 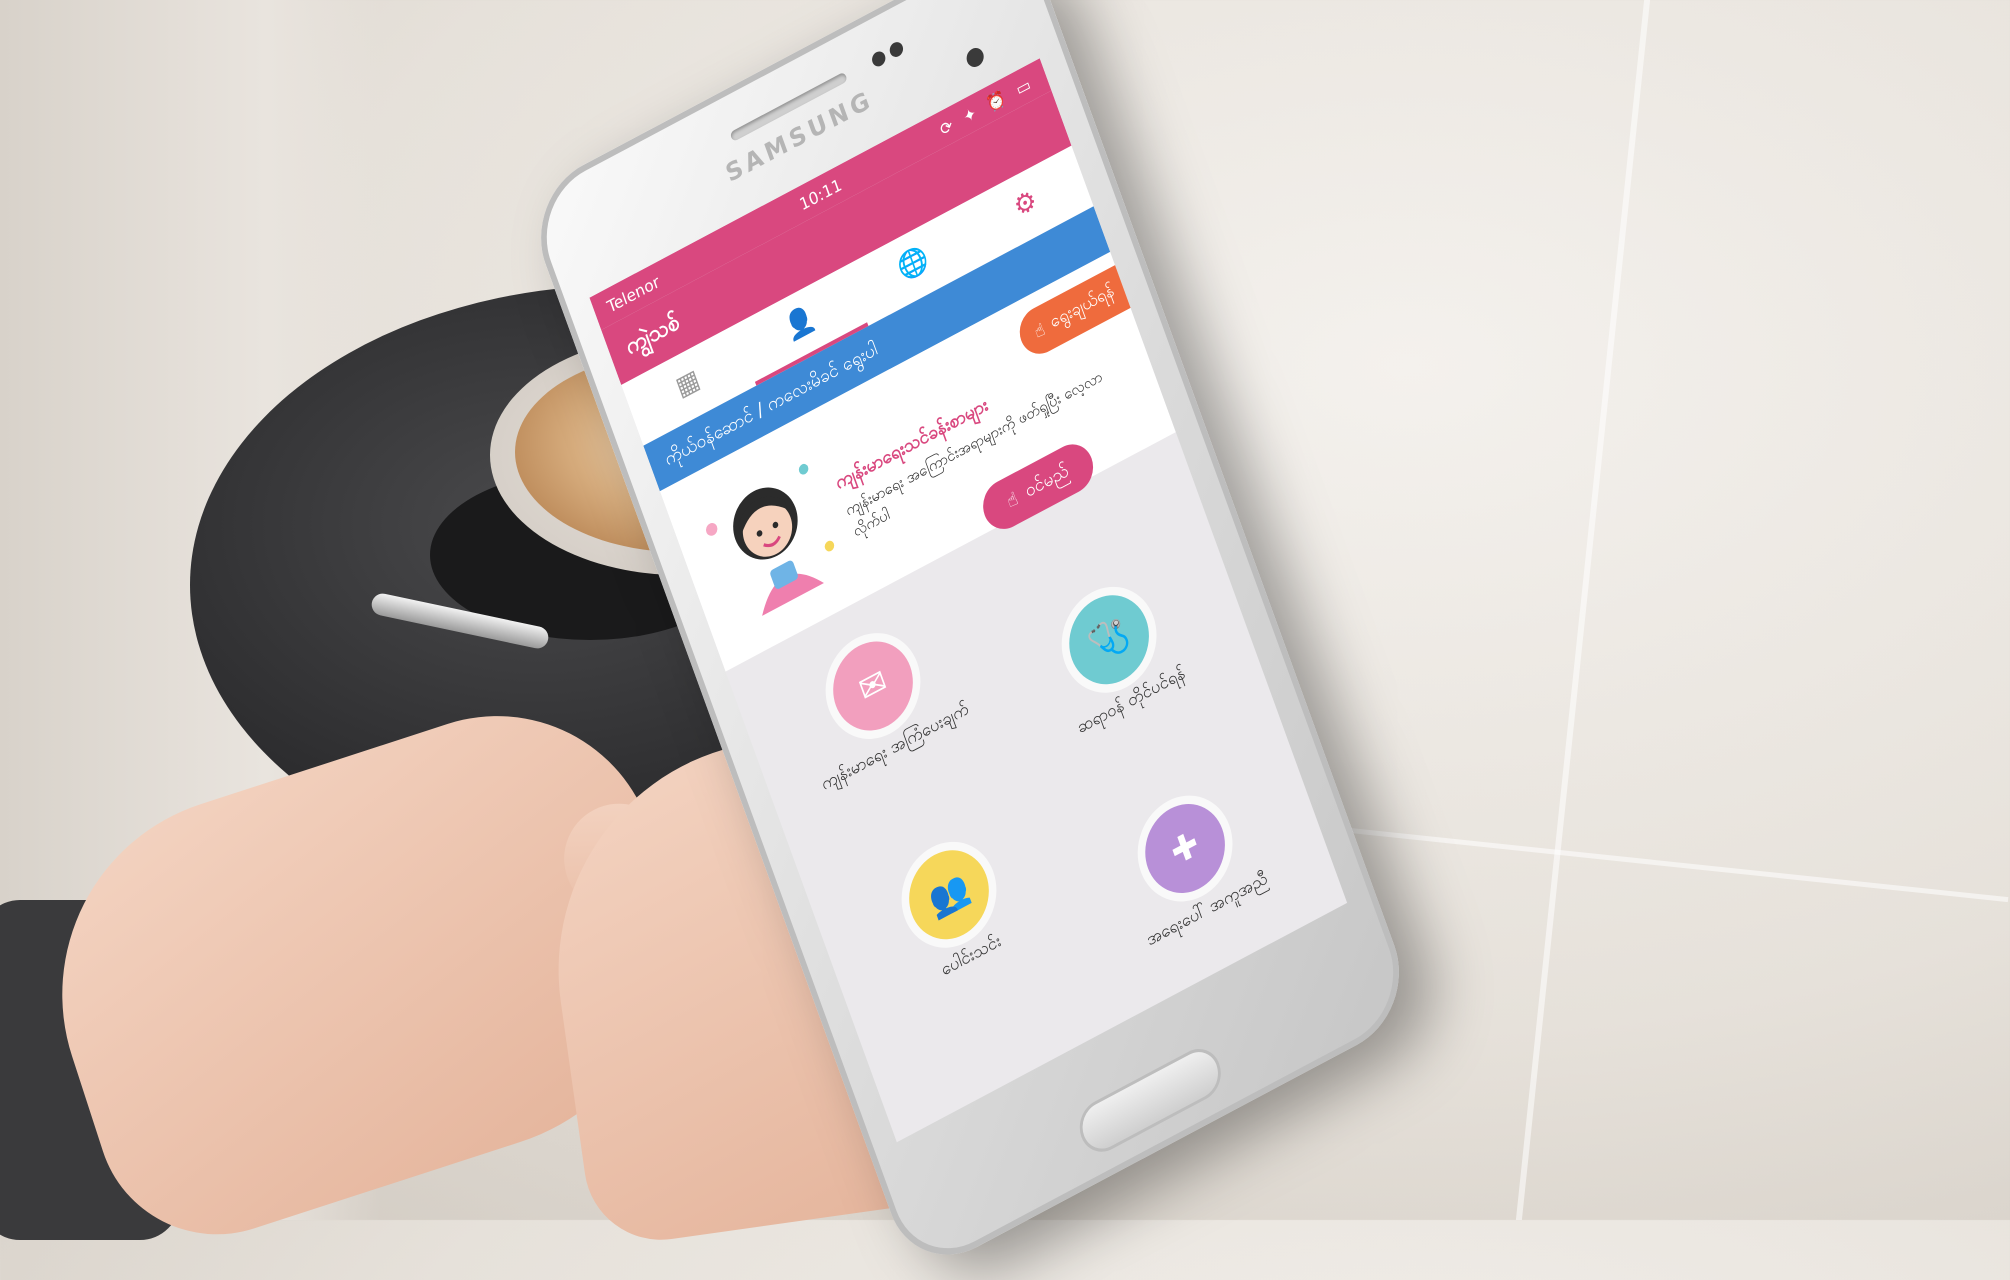 What do you see at coordinates (1082, 306) in the screenshot?
I see `choose-label: ရွေးချယ်ရန်` at bounding box center [1082, 306].